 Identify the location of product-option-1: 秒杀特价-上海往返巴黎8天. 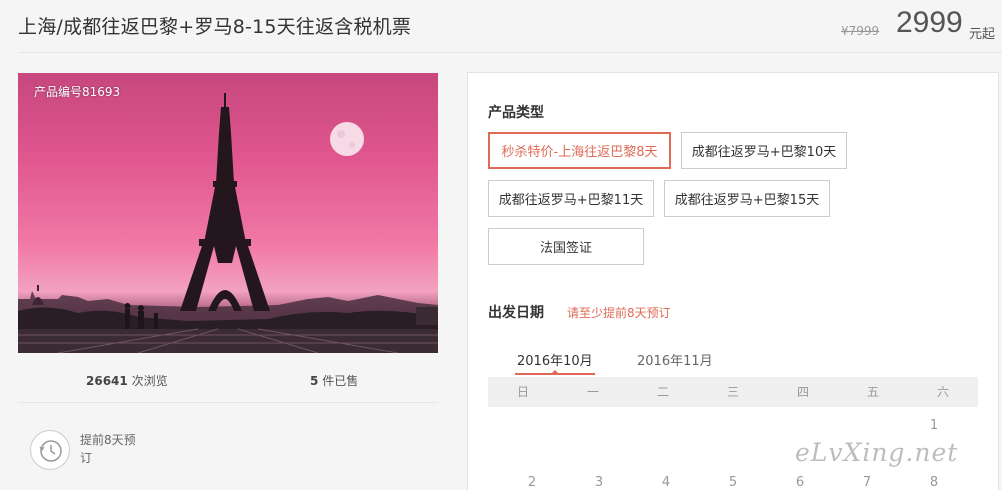
(579, 150).